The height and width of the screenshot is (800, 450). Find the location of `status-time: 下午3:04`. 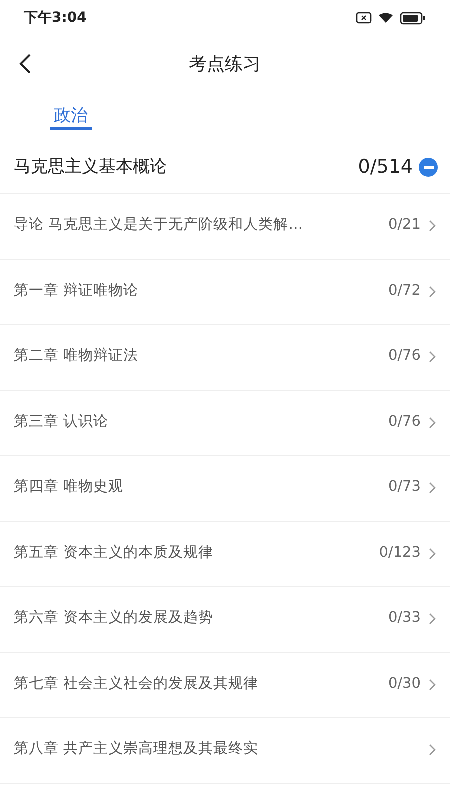

status-time: 下午3:04 is located at coordinates (55, 18).